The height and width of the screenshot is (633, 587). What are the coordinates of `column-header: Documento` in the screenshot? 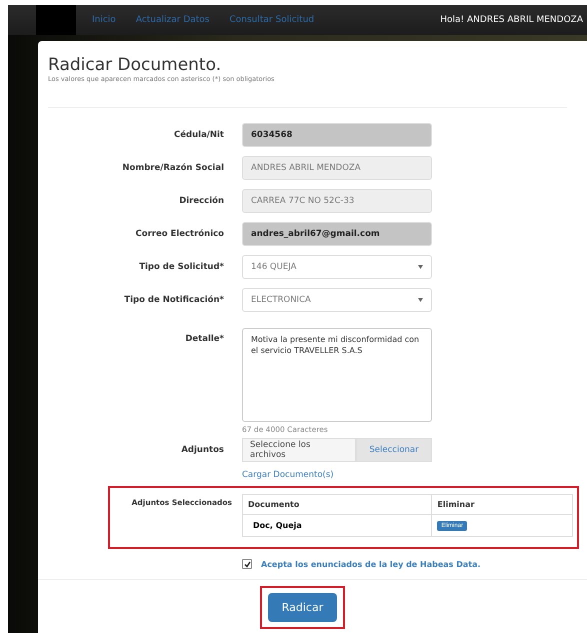 It's located at (337, 504).